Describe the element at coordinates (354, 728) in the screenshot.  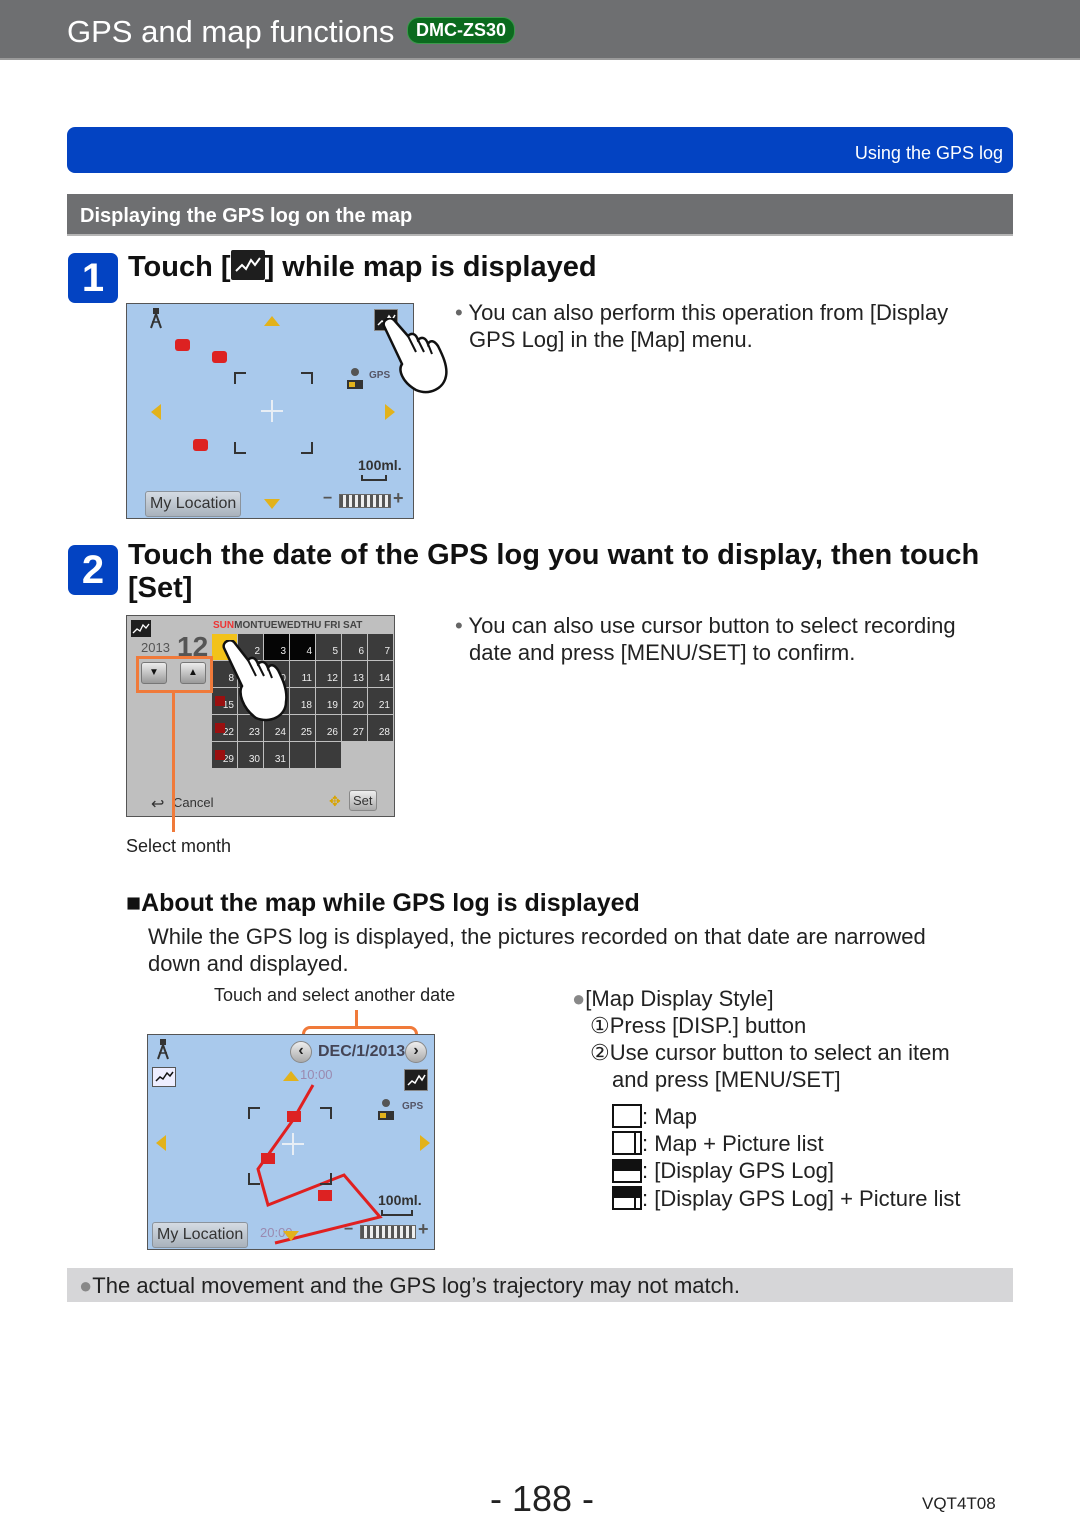
I see `calendar-day: 27` at that location.